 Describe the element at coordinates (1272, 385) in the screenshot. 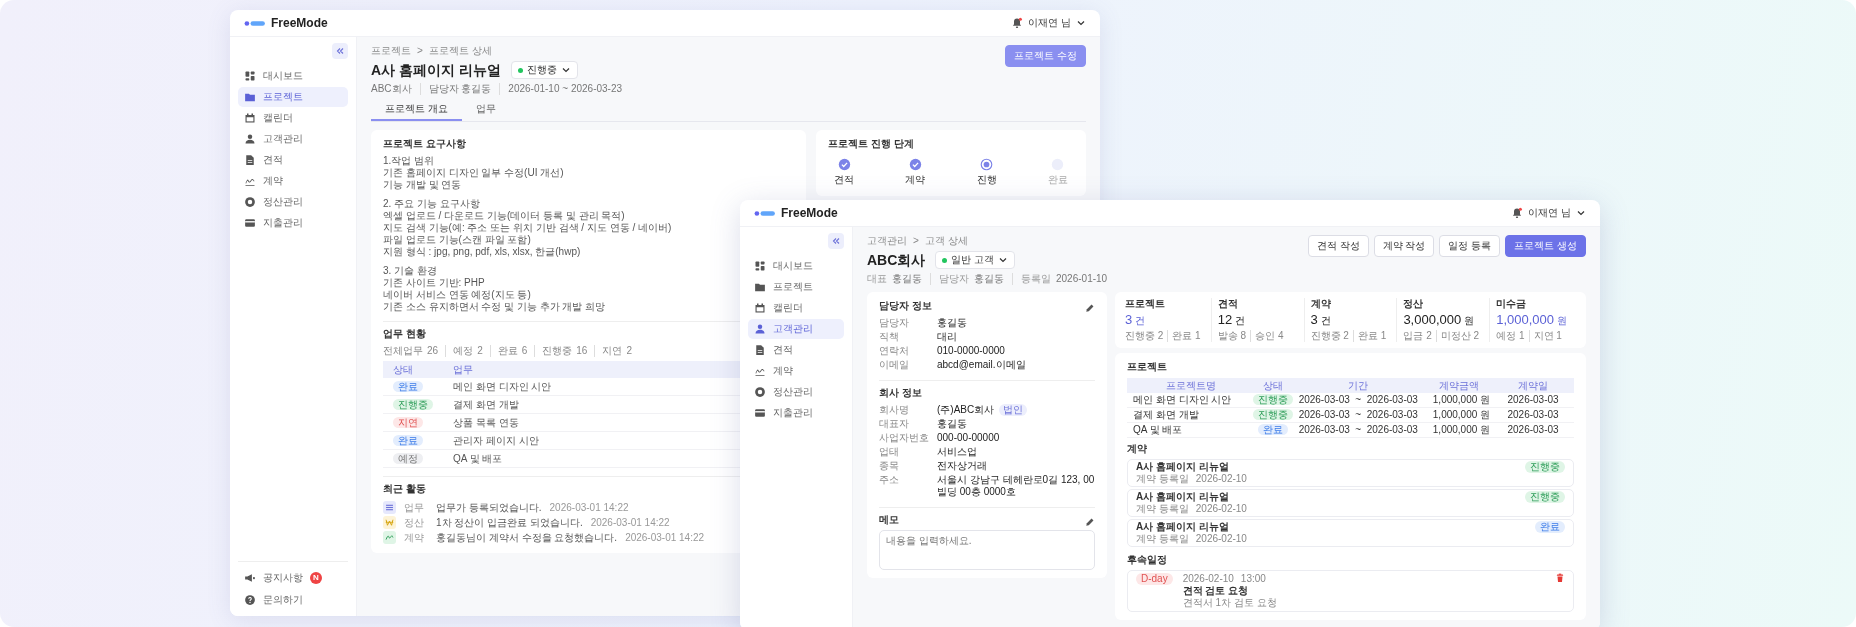

I see `column-header: 상태` at that location.